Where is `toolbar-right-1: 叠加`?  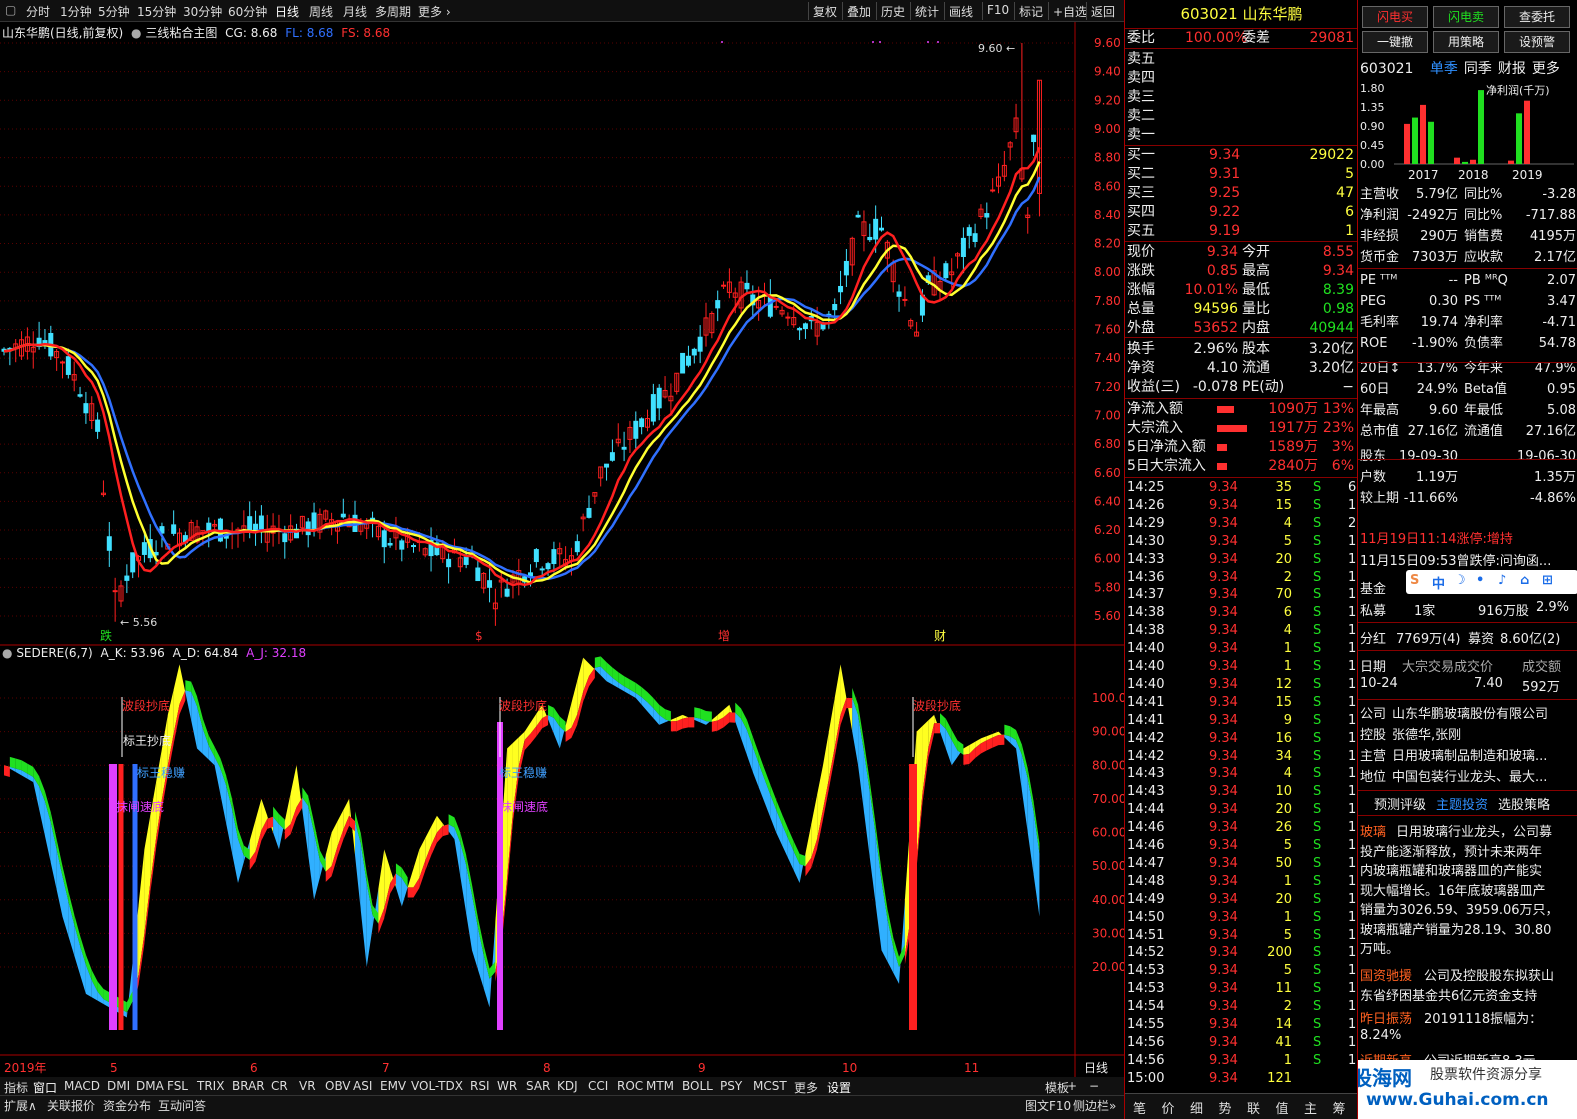
toolbar-right-1: 叠加 is located at coordinates (859, 11).